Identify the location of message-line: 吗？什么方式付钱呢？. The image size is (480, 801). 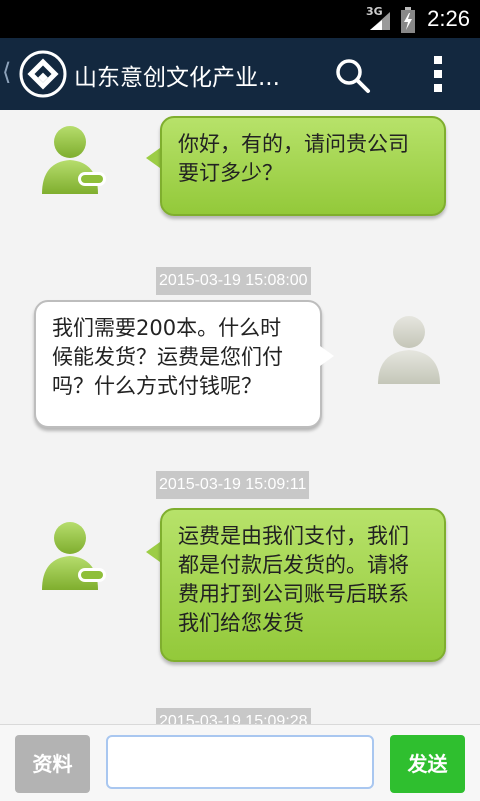
(157, 386).